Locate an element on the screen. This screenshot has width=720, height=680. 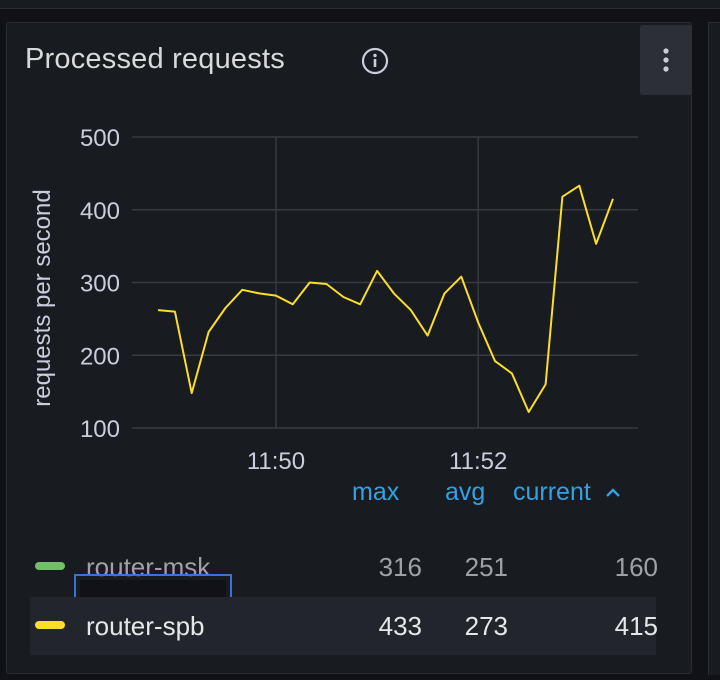
y-axis-ticks: 100 200 300 400 500 is located at coordinates (100, 284).